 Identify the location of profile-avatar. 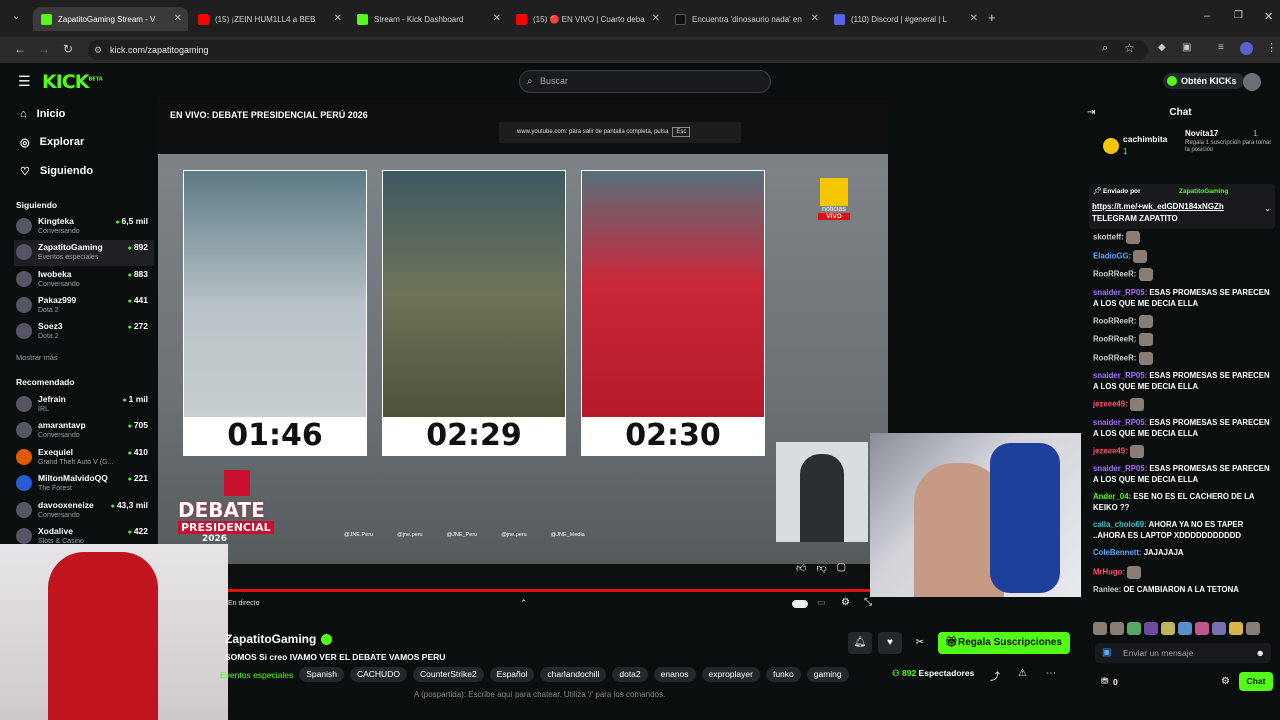
(1246, 48).